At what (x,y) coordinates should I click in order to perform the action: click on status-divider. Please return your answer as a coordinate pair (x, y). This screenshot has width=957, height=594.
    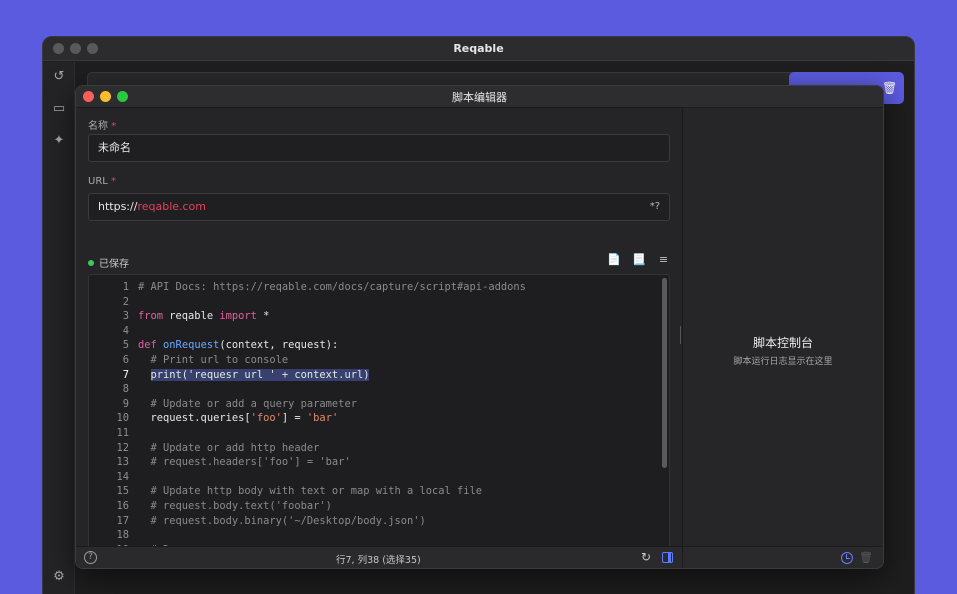
    Looking at the image, I should click on (682, 557).